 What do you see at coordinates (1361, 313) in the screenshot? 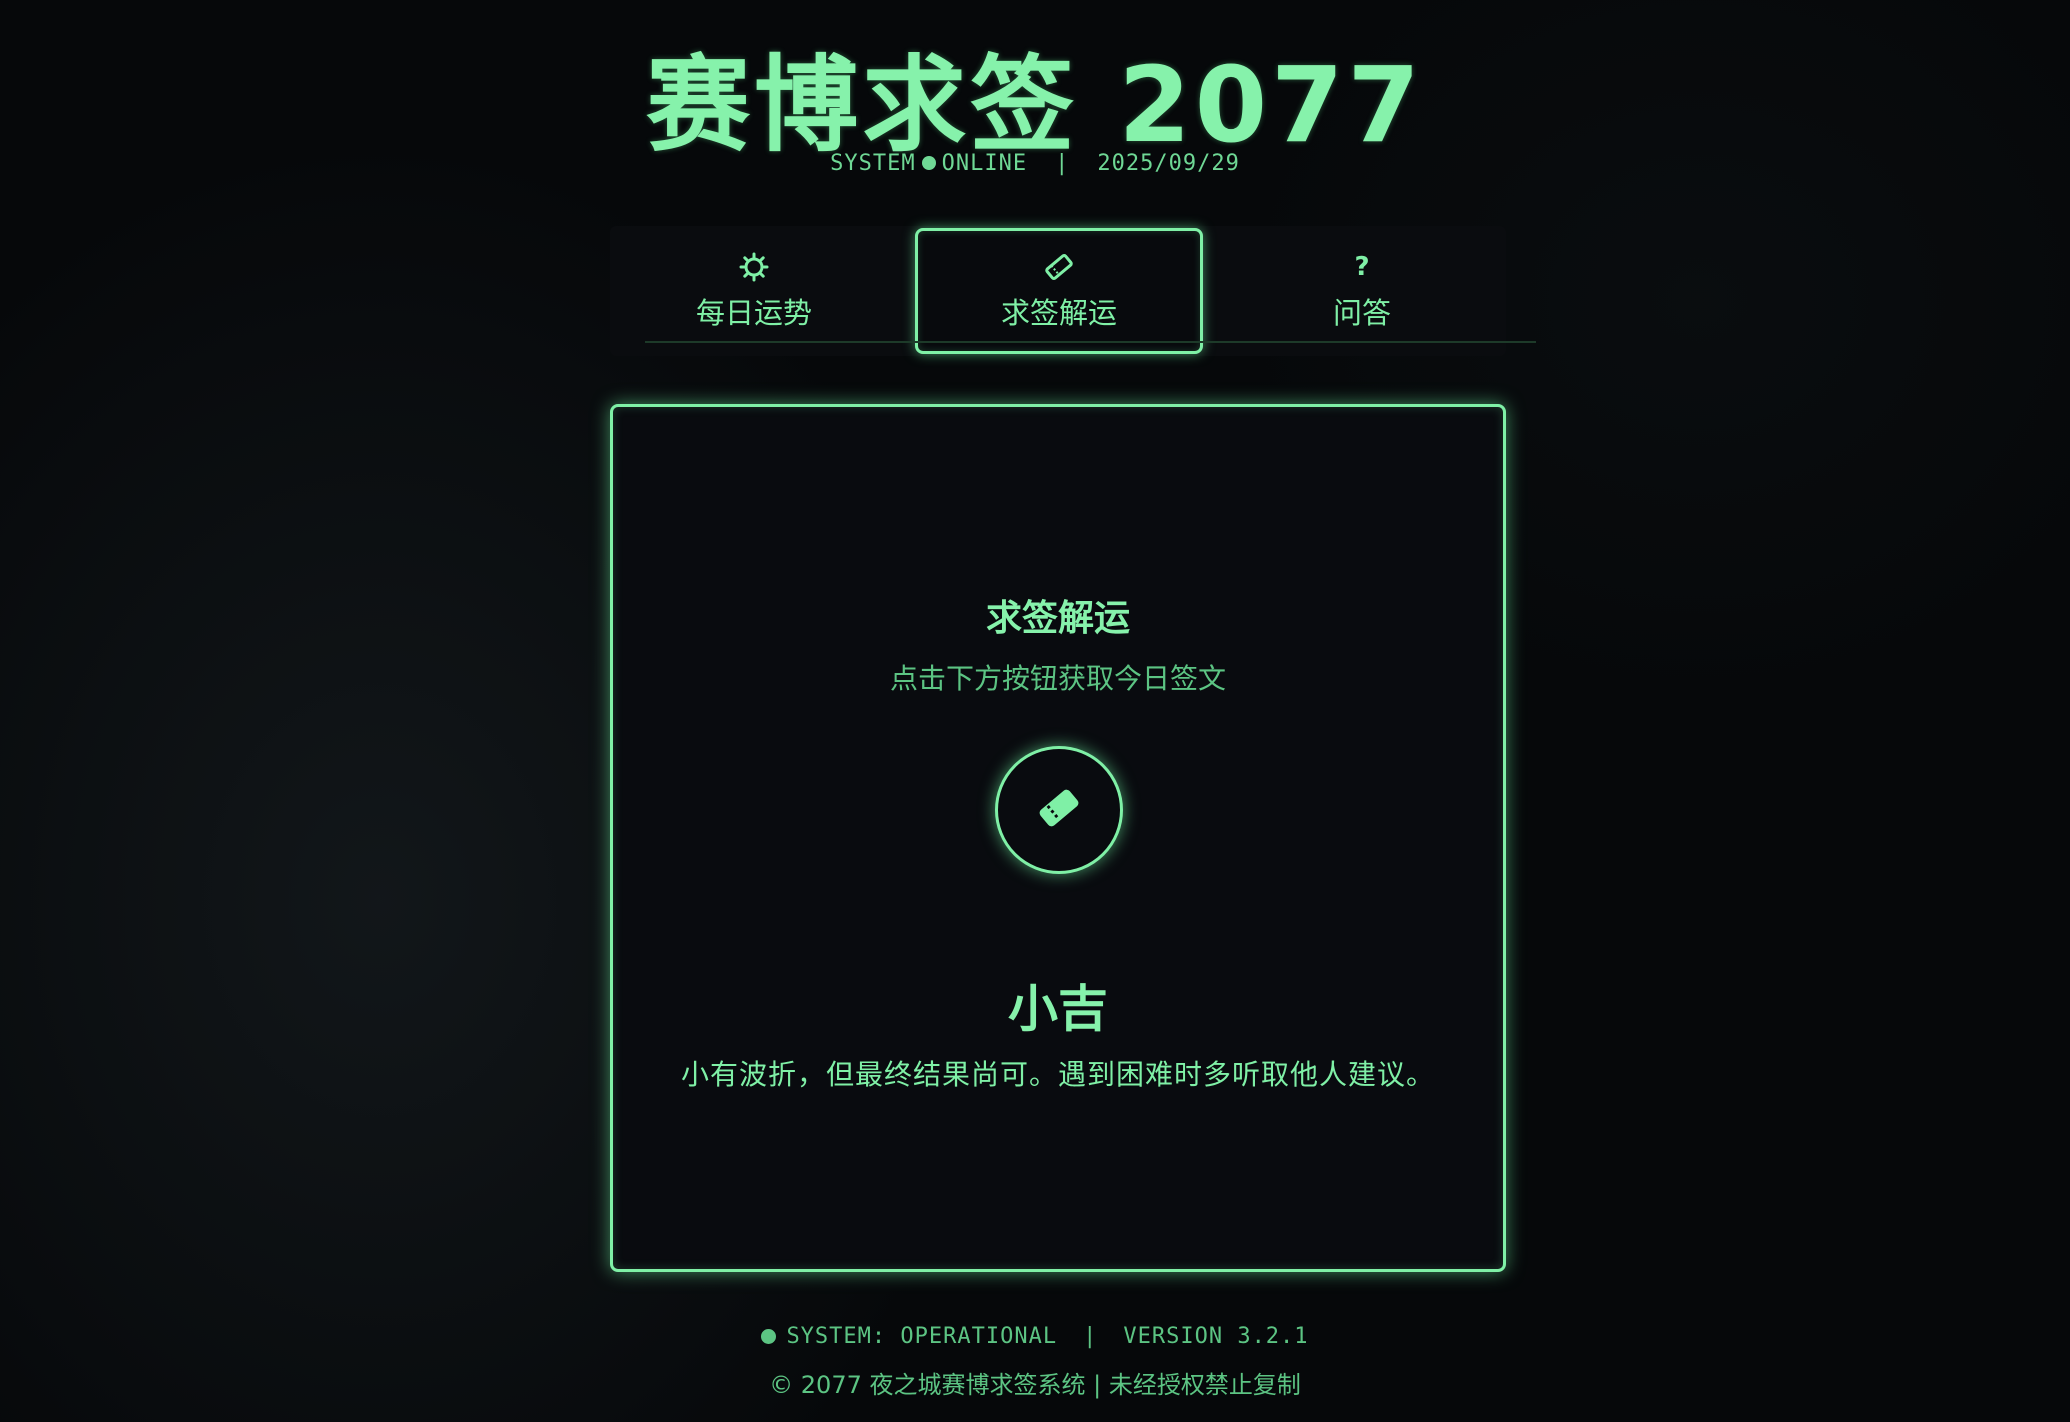
I see `tab-label: 问答` at bounding box center [1361, 313].